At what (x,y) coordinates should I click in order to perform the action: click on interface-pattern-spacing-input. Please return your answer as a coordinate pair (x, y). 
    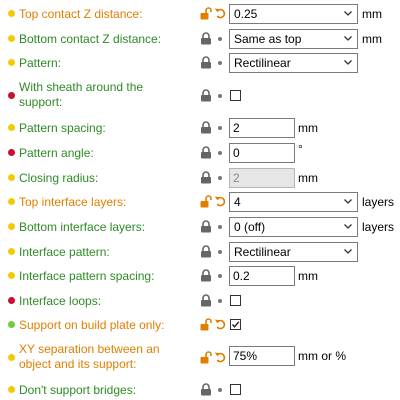
    Looking at the image, I should click on (262, 276).